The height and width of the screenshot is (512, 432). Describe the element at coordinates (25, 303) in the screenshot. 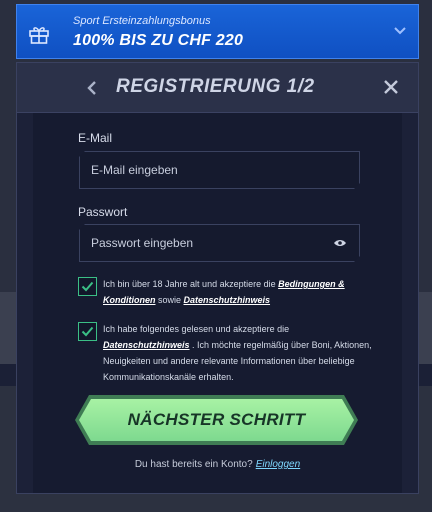

I see `form-edge-left` at that location.